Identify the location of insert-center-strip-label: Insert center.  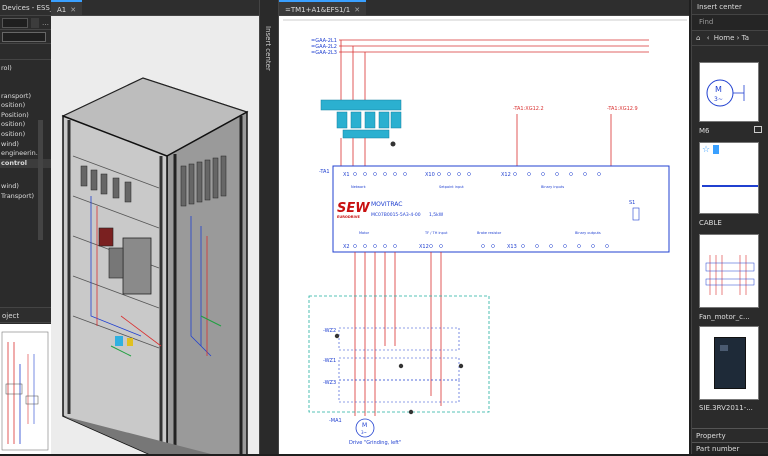
(268, 48).